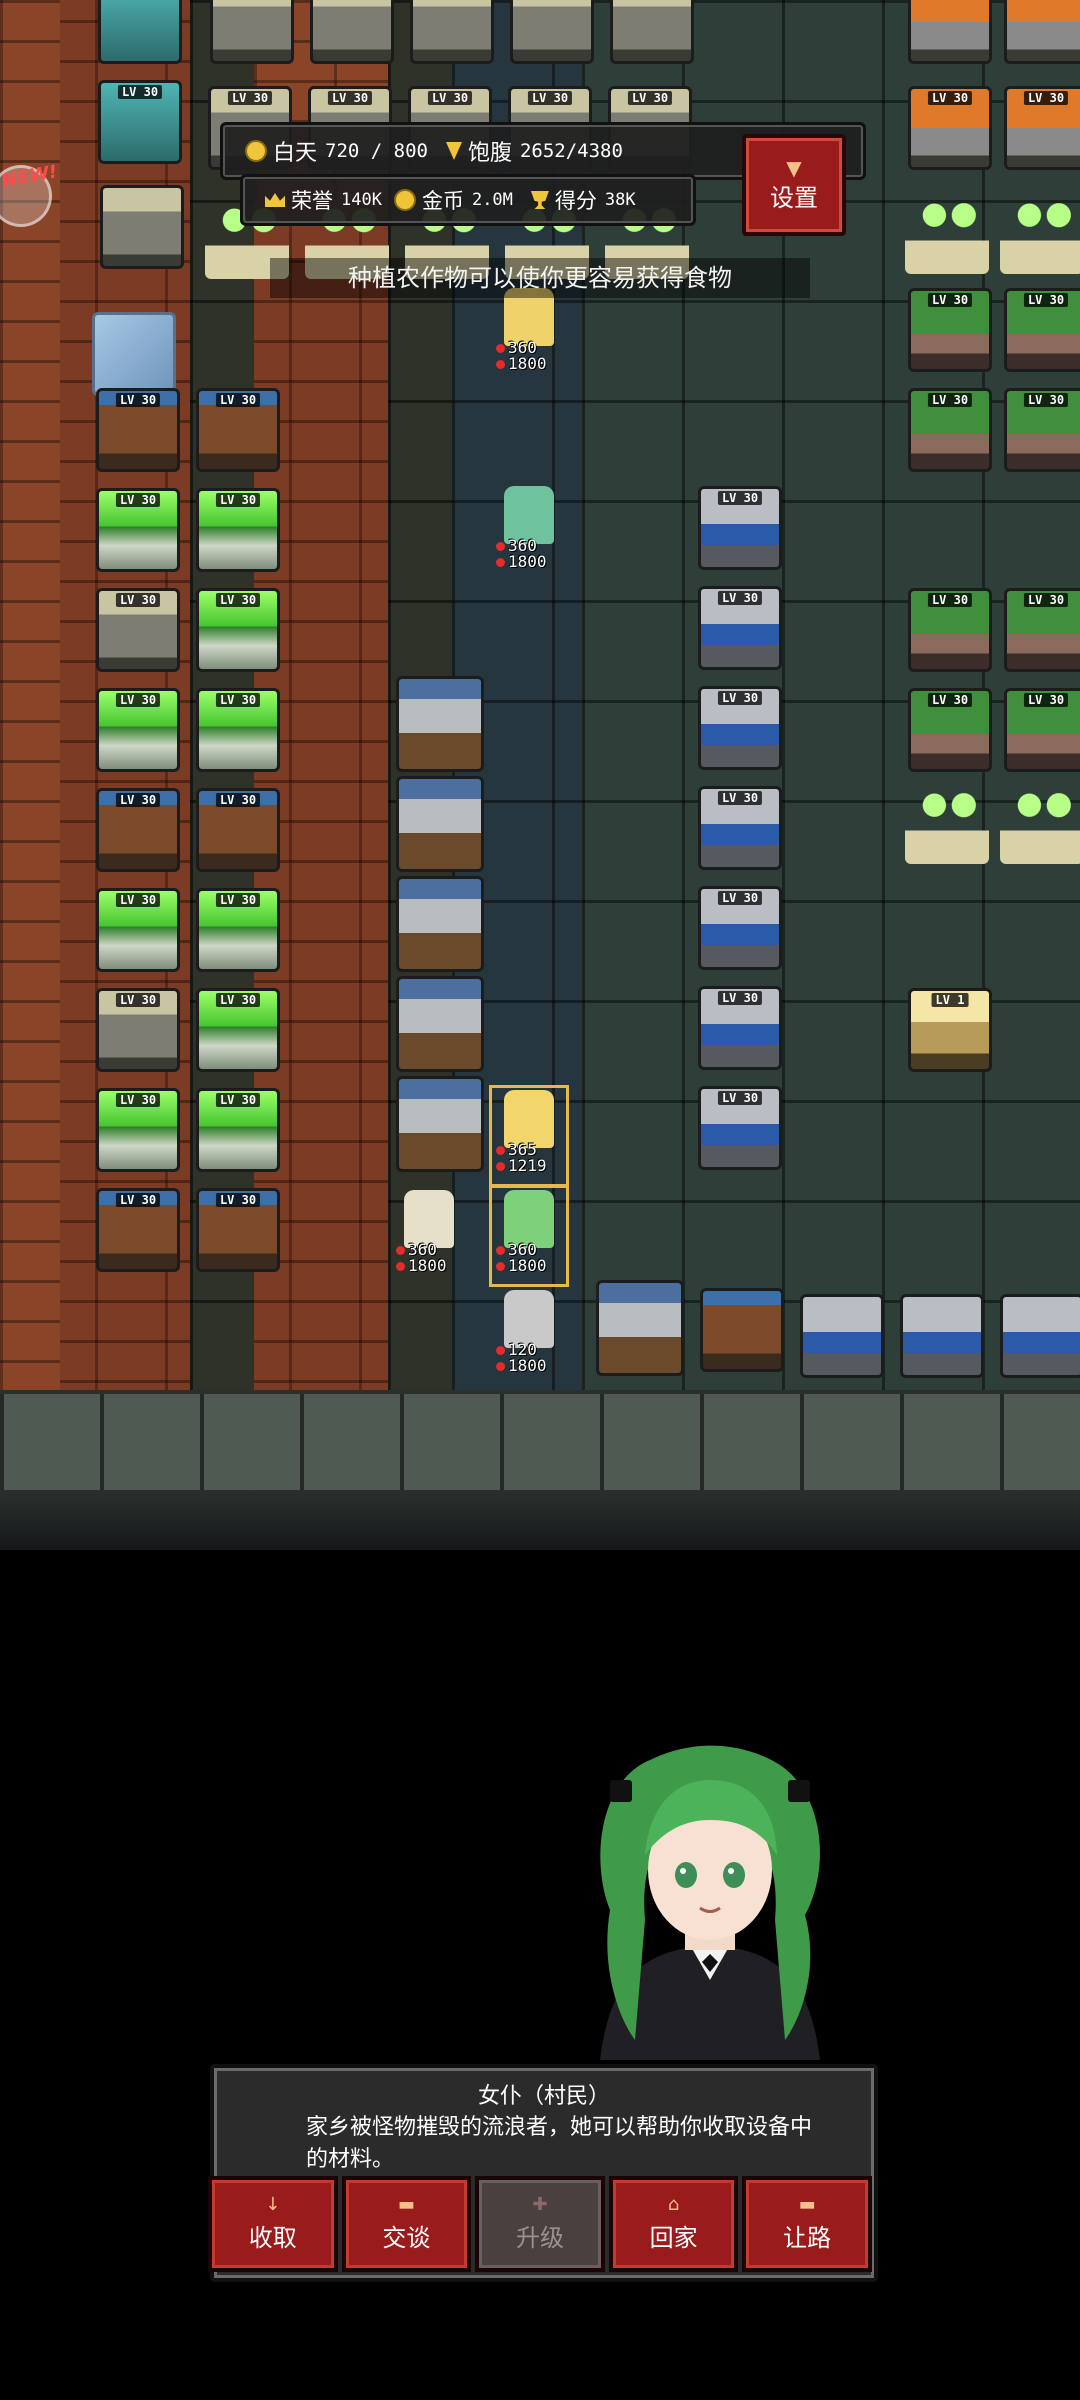  Describe the element at coordinates (539, 200) in the screenshot. I see `score-icon` at that location.